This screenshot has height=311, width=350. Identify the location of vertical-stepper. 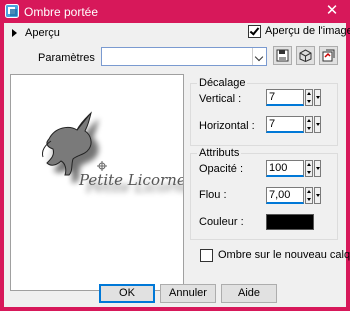
(309, 97).